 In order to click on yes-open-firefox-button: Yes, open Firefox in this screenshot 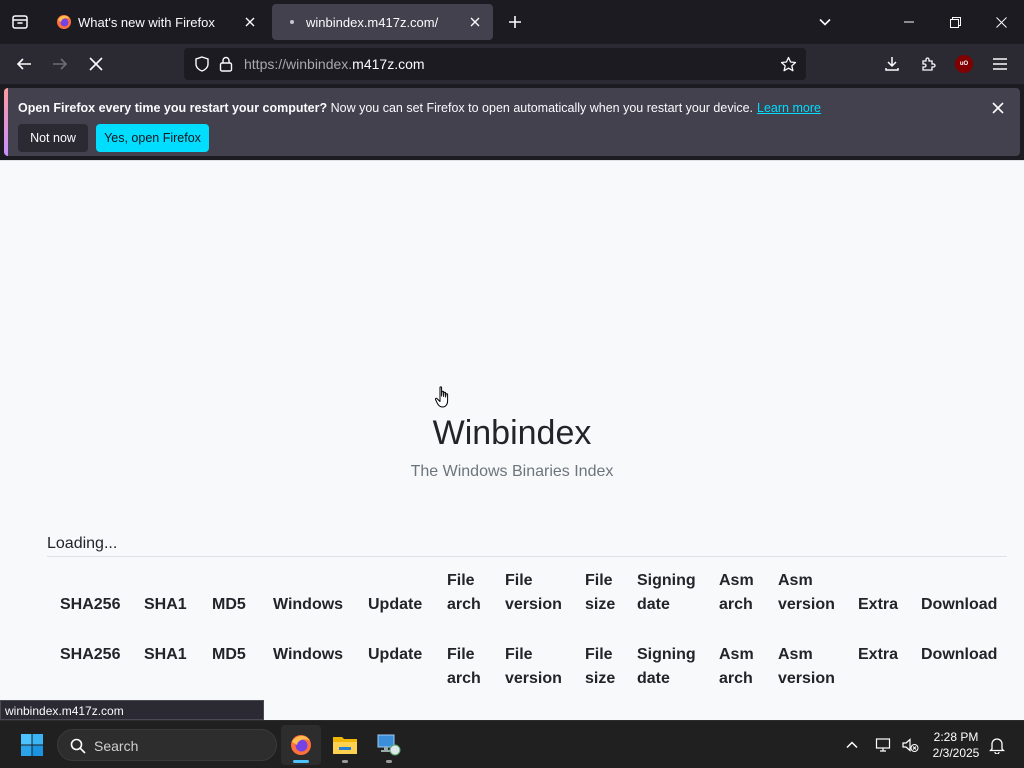, I will do `click(152, 138)`.